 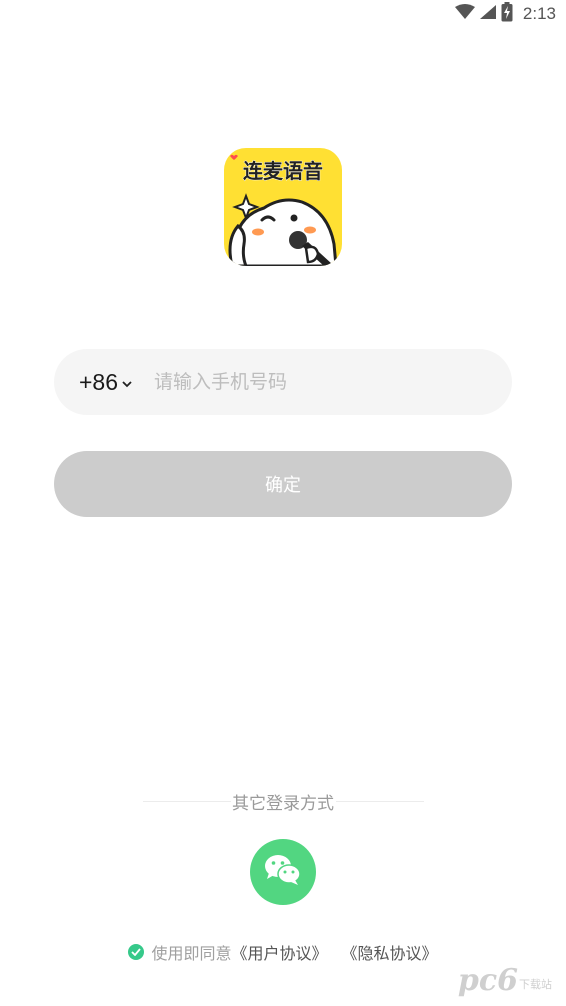 I want to click on status-bar: 2:13, so click(x=283, y=14).